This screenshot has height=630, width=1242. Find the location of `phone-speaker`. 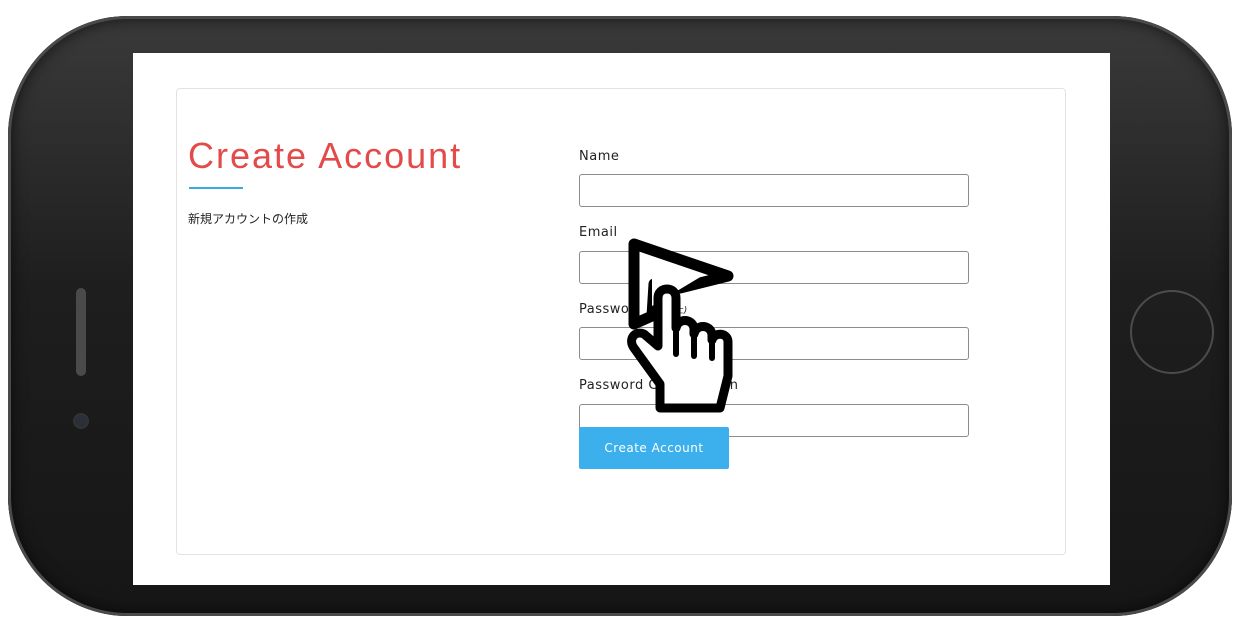

phone-speaker is located at coordinates (81, 332).